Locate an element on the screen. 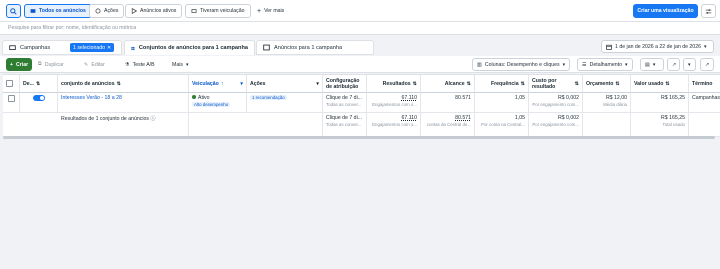 This screenshot has width=720, height=269. header-results: Resultados ⇅ is located at coordinates (394, 84).